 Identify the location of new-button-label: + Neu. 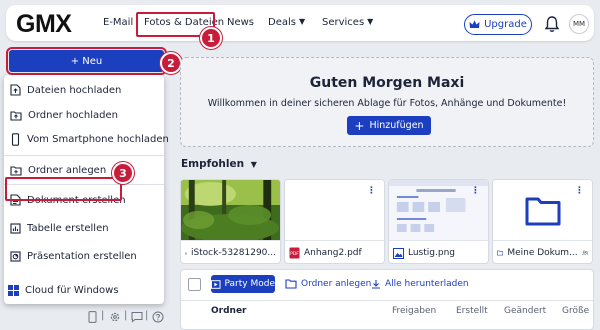
(86, 61).